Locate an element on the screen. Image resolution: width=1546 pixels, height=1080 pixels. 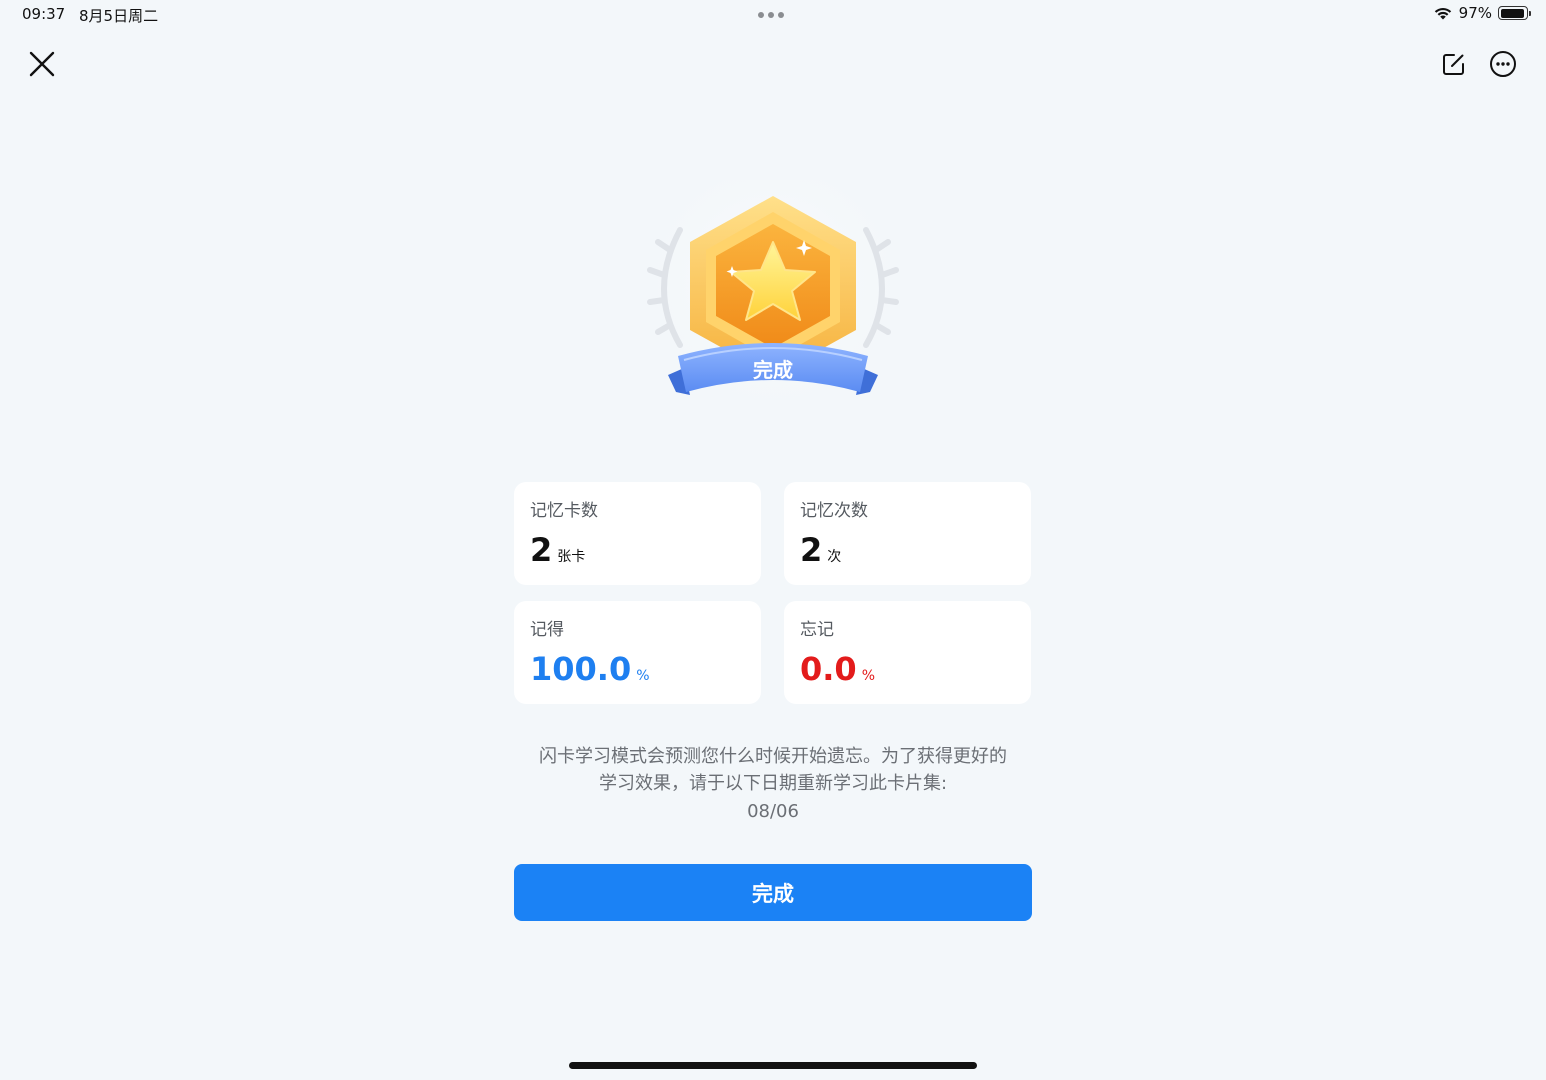
stat-card-cards-memorized: 记忆卡数 2 张卡 is located at coordinates (637, 533).